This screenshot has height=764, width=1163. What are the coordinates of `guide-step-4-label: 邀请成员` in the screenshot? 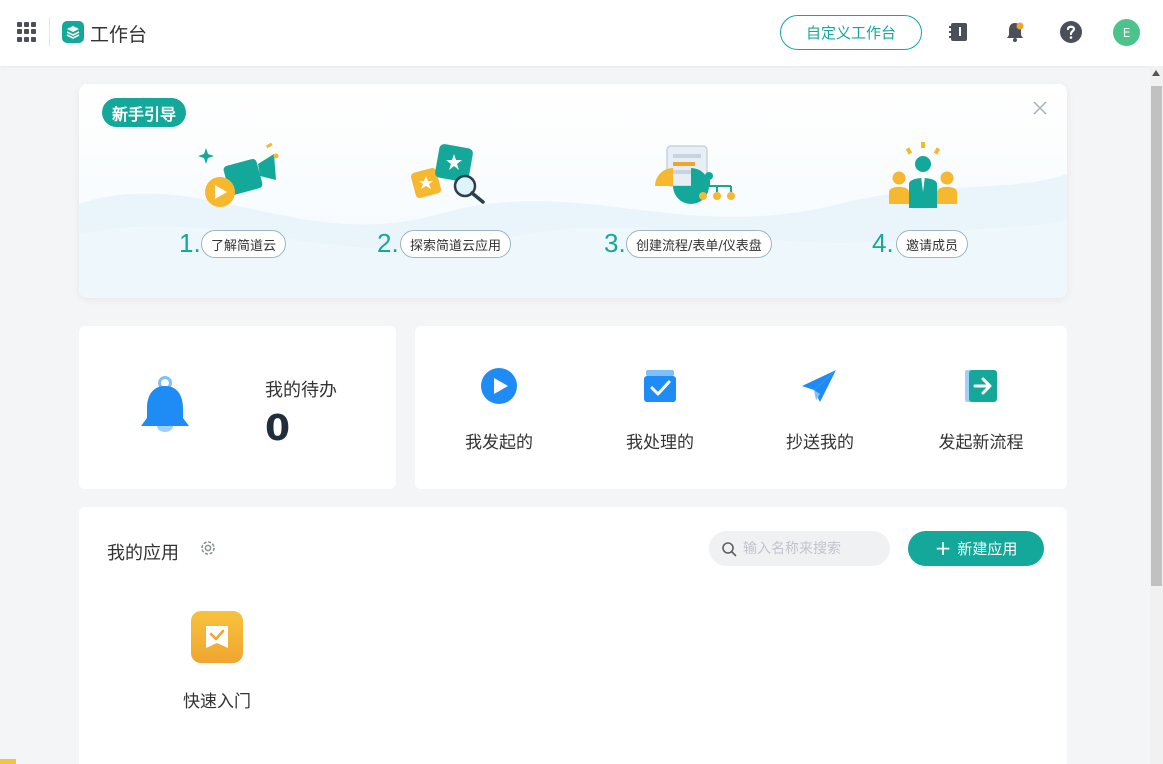 It's located at (932, 244).